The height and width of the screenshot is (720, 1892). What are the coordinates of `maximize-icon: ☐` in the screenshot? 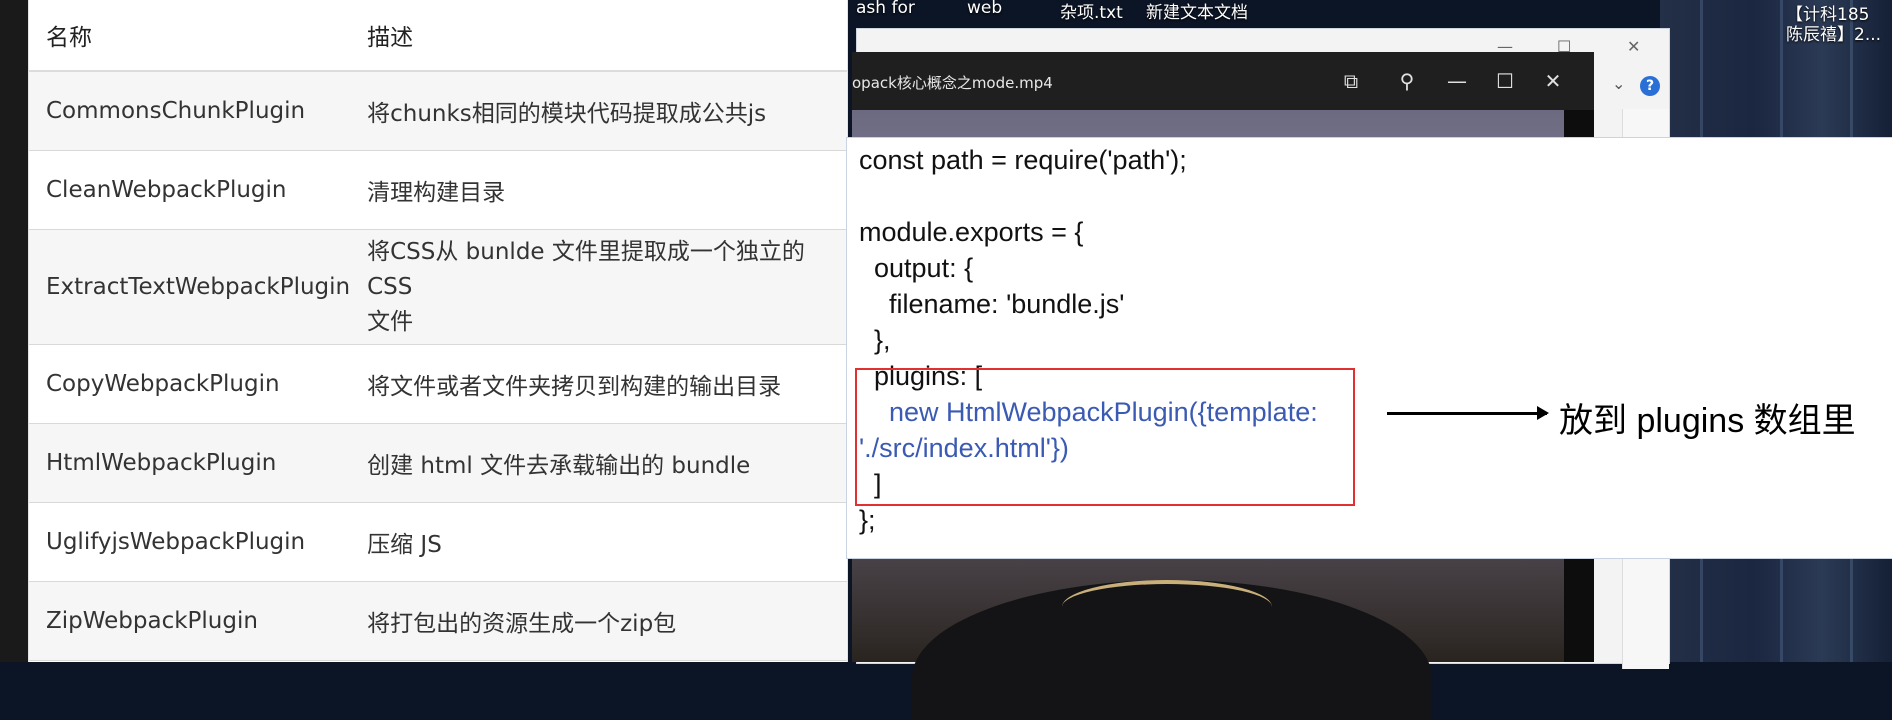 It's located at (1505, 81).